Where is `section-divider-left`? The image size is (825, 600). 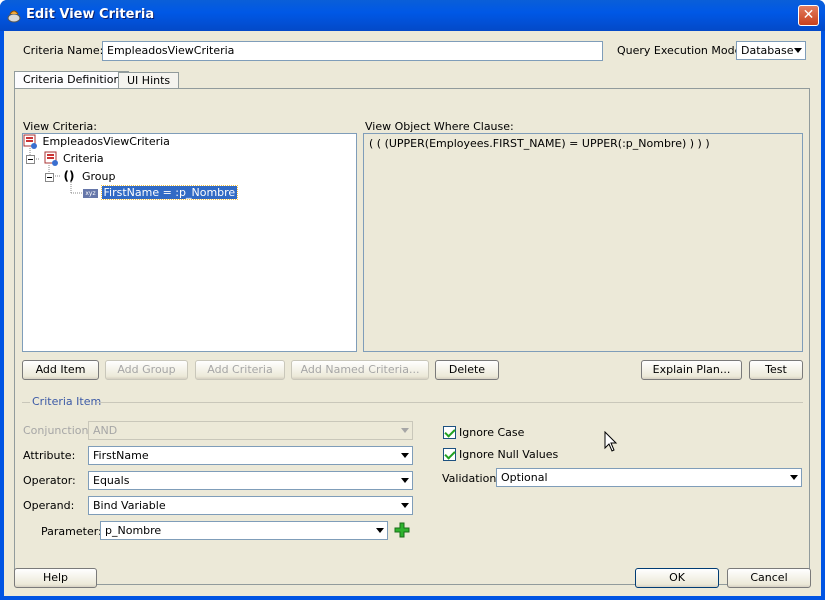
section-divider-left is located at coordinates (26, 402).